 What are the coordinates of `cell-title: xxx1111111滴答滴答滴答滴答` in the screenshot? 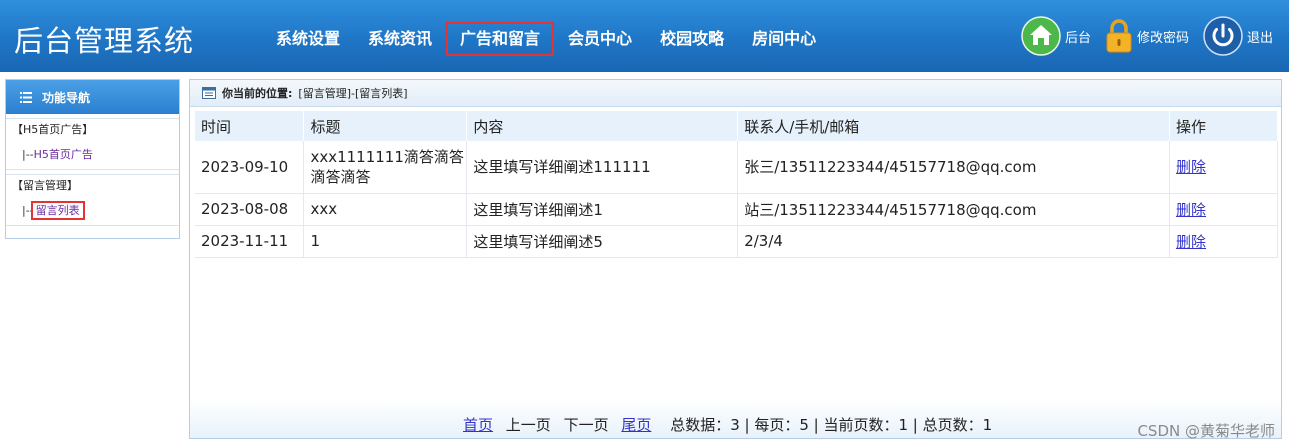 It's located at (385, 167).